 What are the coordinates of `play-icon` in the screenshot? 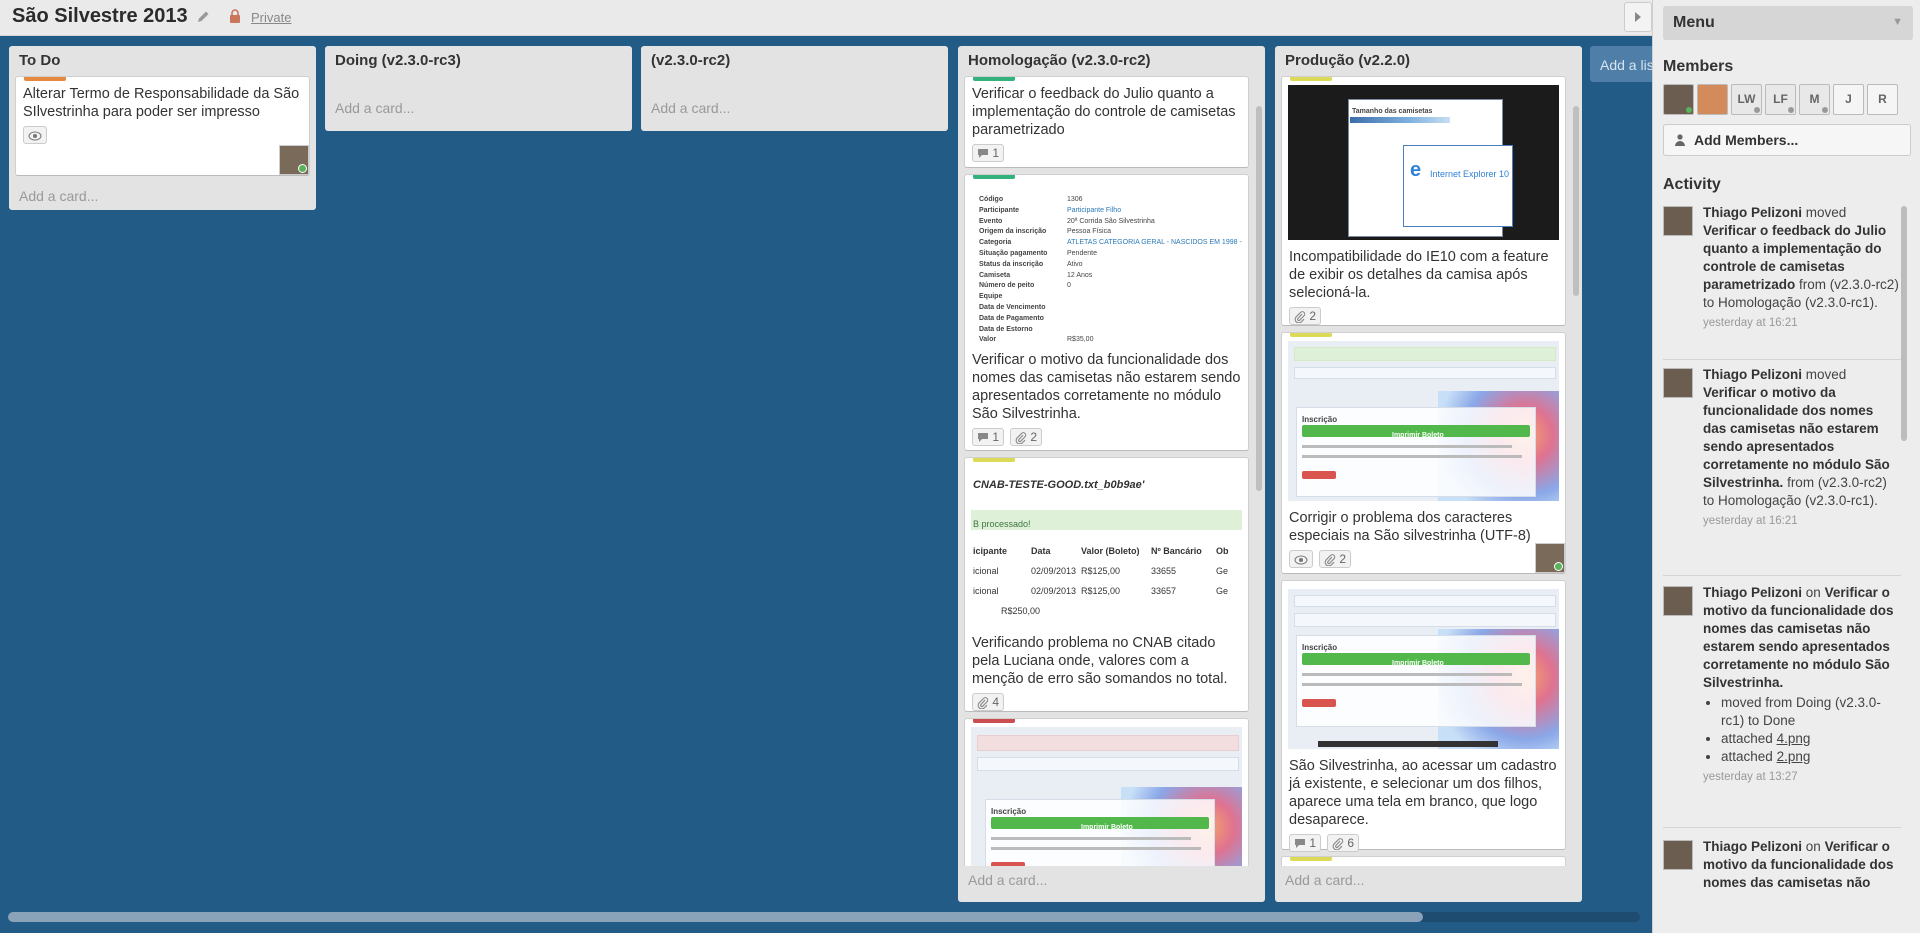 It's located at (1638, 17).